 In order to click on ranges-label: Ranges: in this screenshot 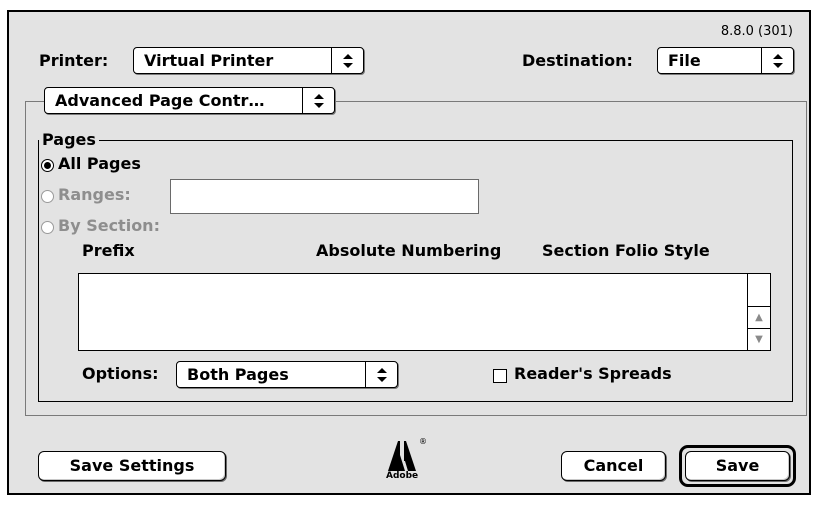, I will do `click(94, 194)`.